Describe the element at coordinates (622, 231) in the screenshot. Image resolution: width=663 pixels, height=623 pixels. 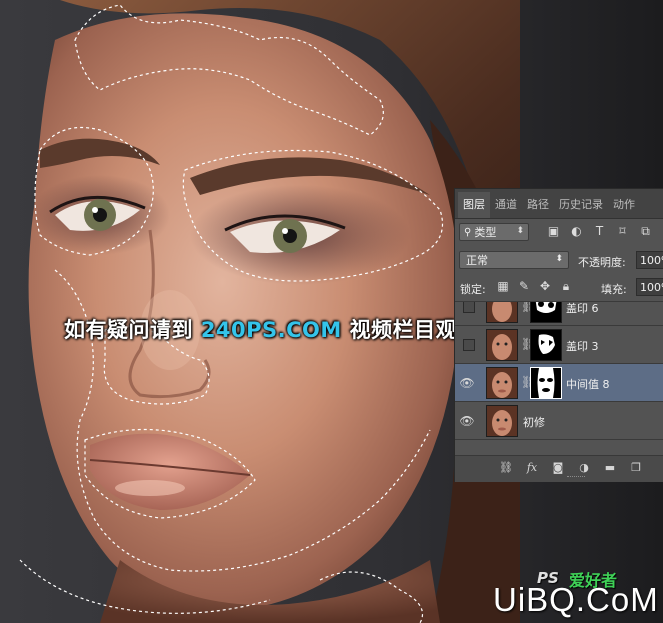
I see `shape-filter-icon: ⌑` at that location.